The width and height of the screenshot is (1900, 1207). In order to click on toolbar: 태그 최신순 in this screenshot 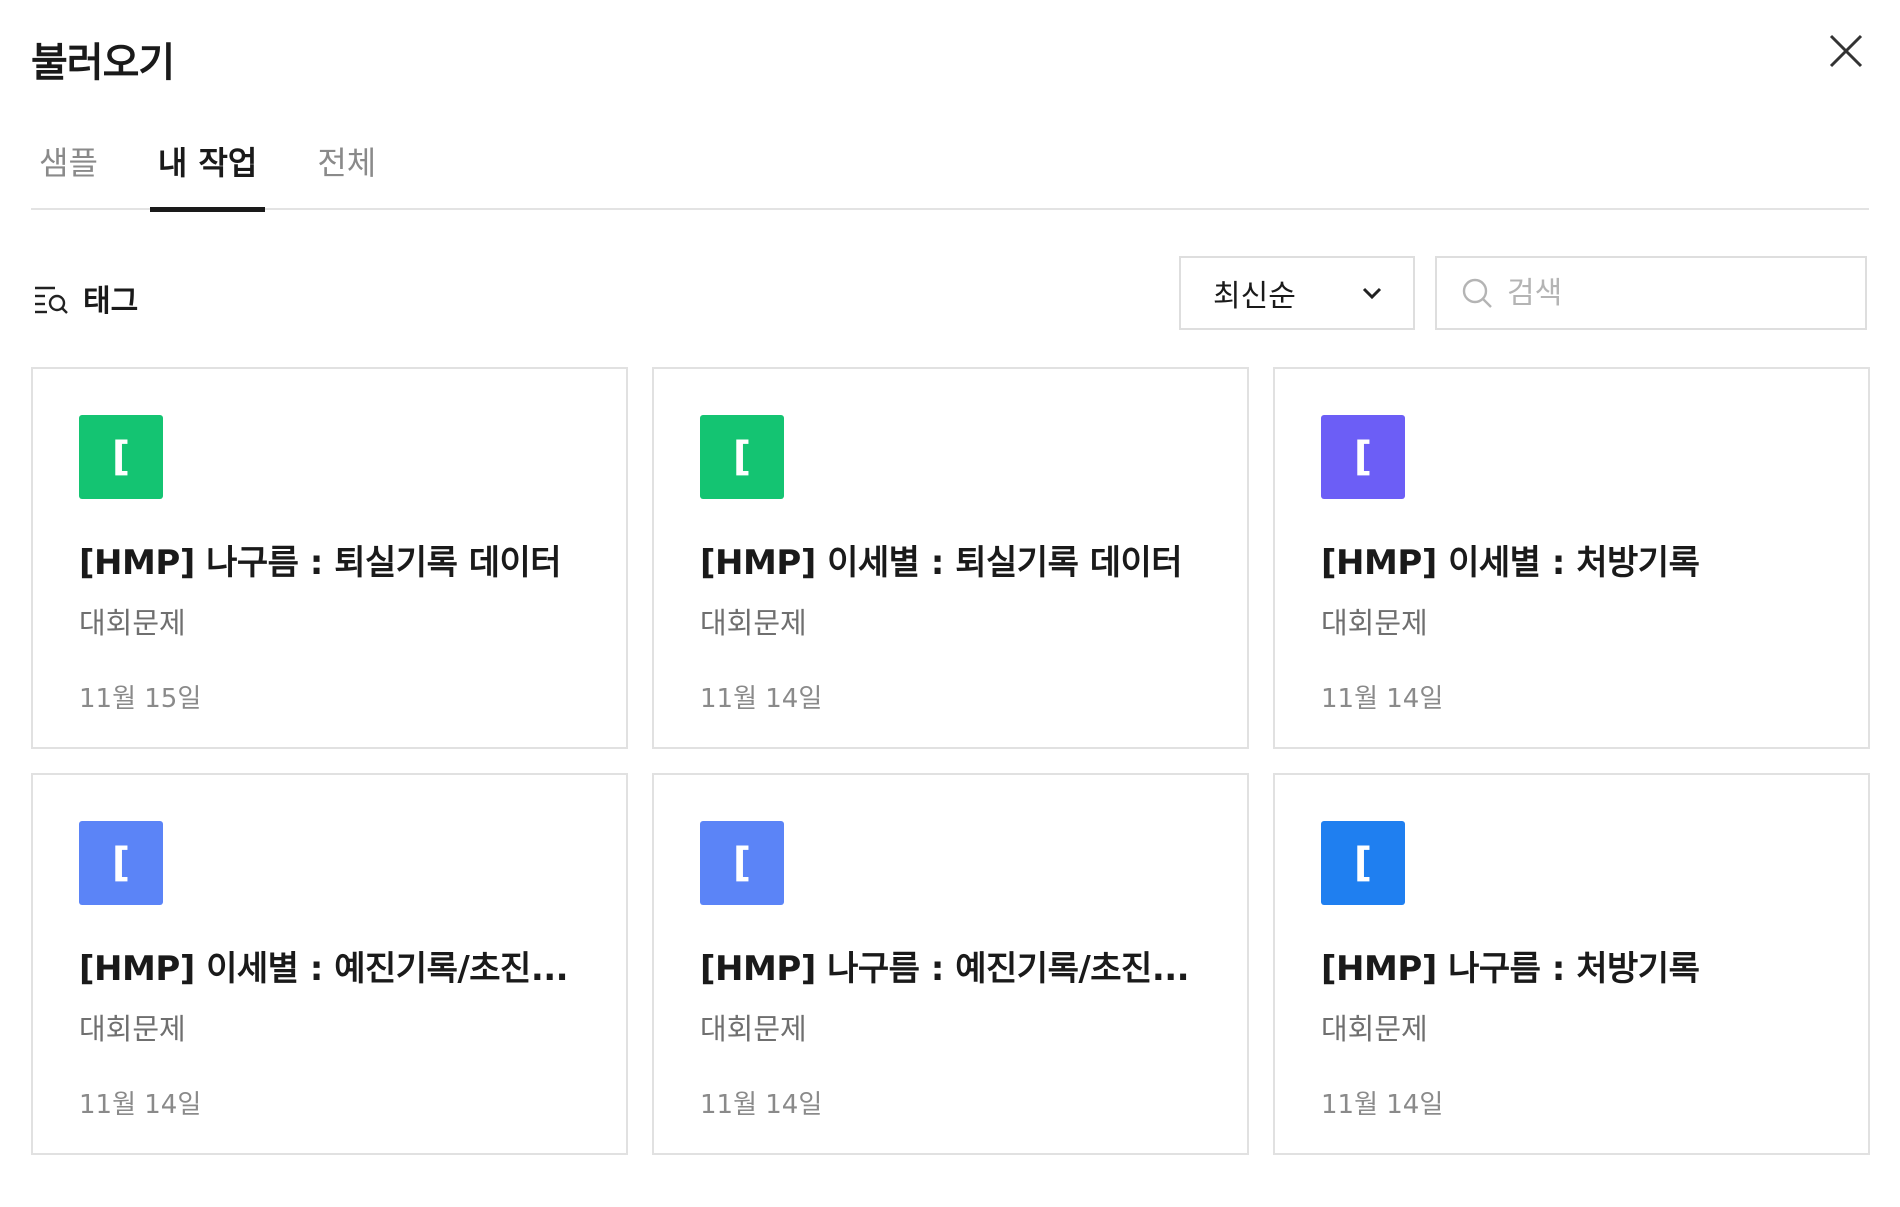, I will do `click(950, 288)`.